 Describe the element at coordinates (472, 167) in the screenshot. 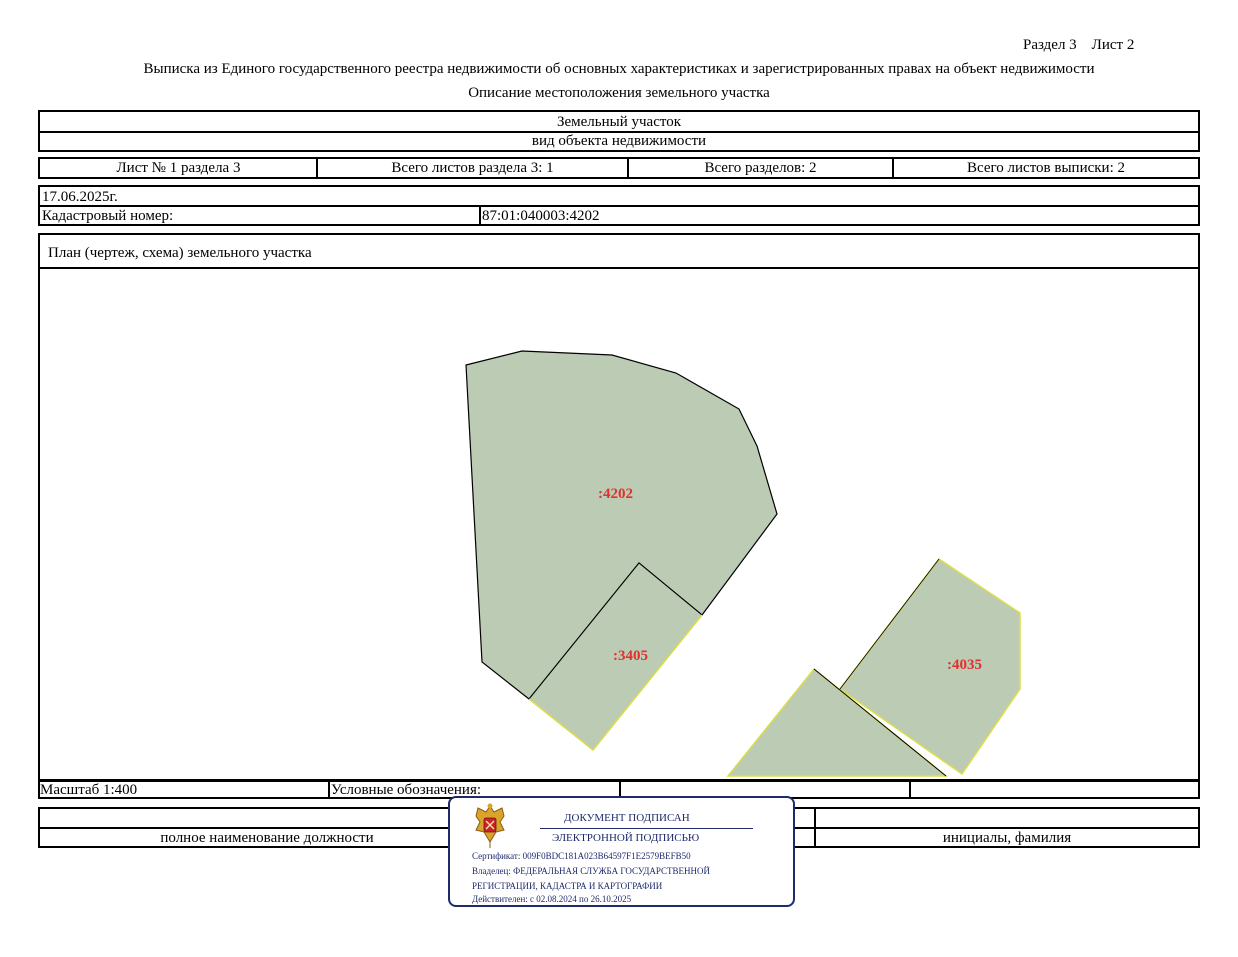

I see `total-sheets-section: Всего листов раздела 3: 1` at that location.